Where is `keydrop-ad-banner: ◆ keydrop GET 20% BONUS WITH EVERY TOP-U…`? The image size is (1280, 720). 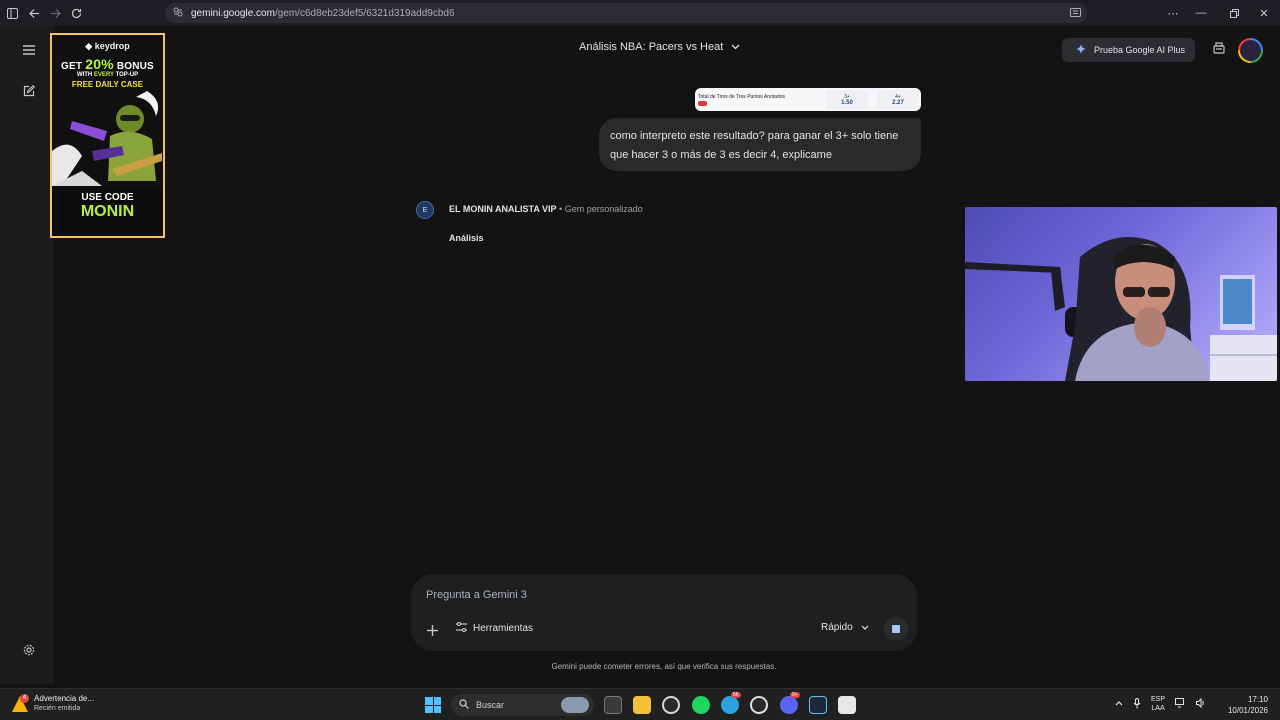
keydrop-ad-banner: ◆ keydrop GET 20% BONUS WITH EVERY TOP-U… is located at coordinates (107, 135).